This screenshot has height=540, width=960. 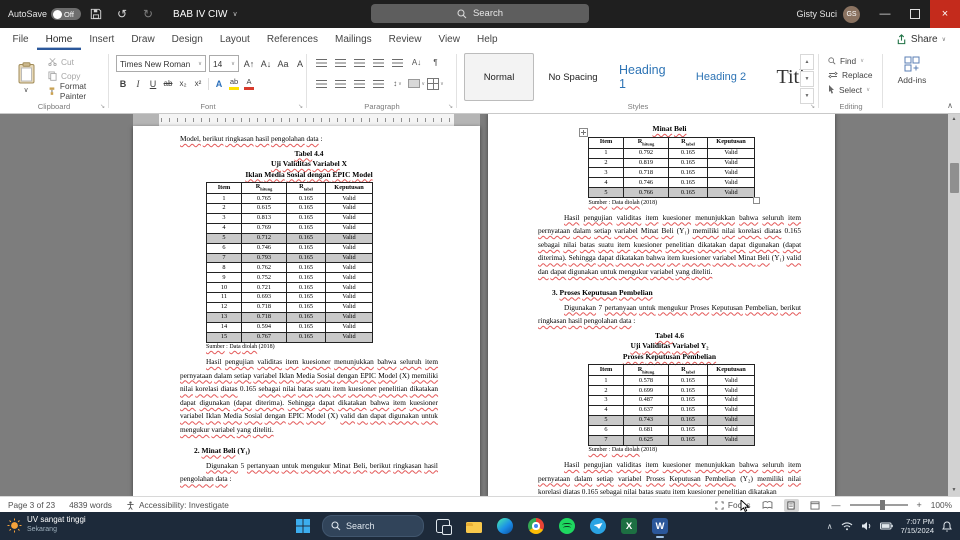 What do you see at coordinates (300, 106) in the screenshot?
I see `font-dialog-launcher: ↘` at bounding box center [300, 106].